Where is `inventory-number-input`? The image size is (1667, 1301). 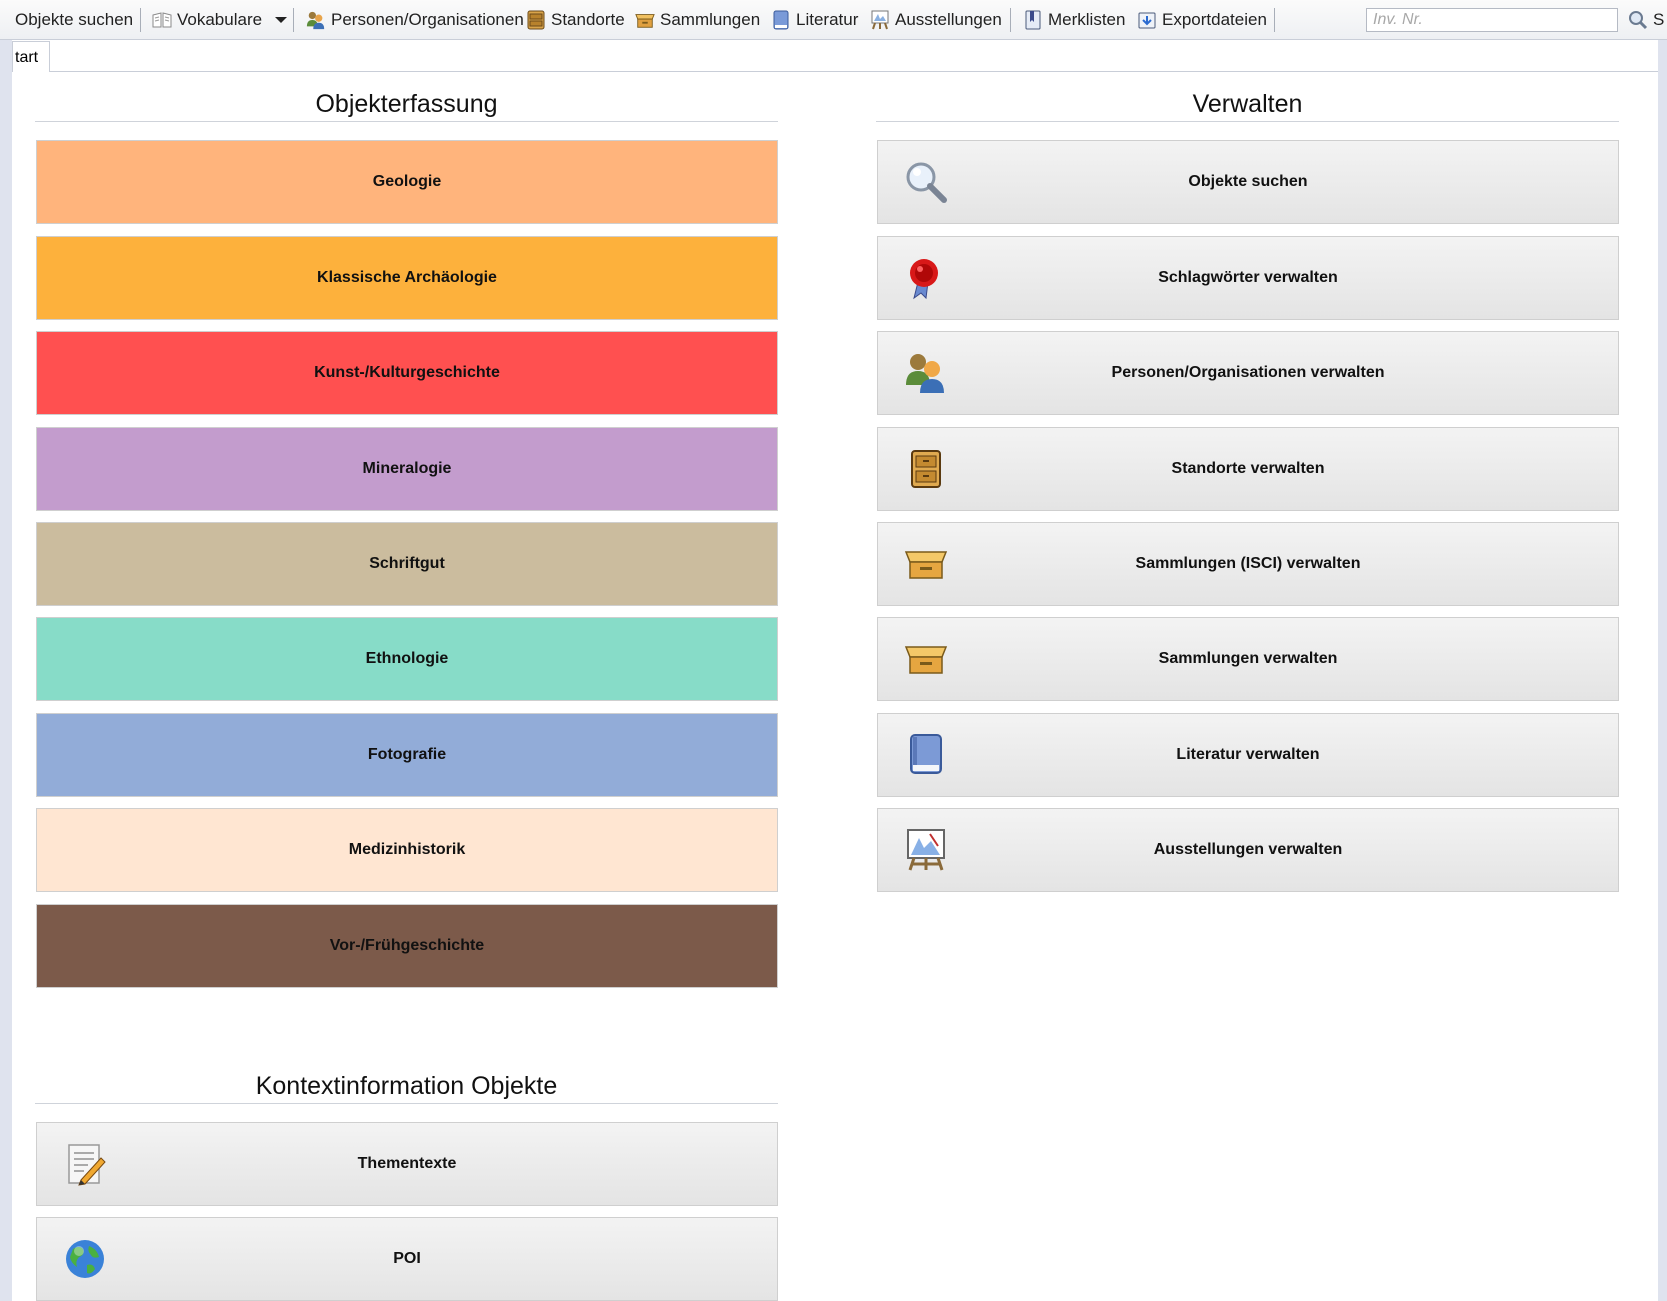
inventory-number-input is located at coordinates (1492, 20).